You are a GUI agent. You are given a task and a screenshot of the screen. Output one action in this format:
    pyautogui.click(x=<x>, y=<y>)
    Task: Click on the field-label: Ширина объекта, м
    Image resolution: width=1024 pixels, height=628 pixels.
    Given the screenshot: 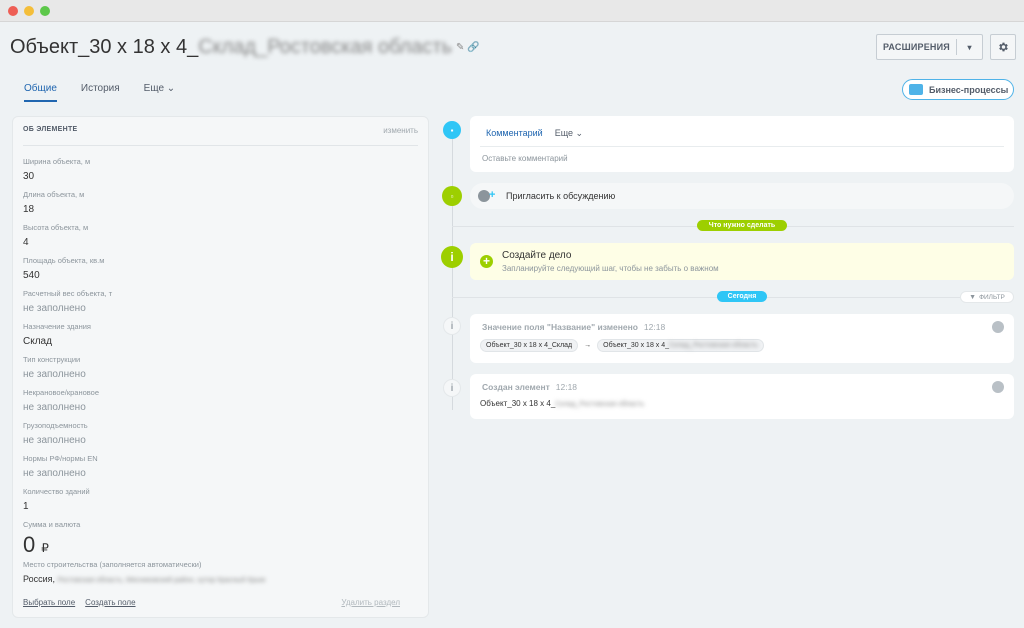 What is the action you would take?
    pyautogui.click(x=57, y=161)
    